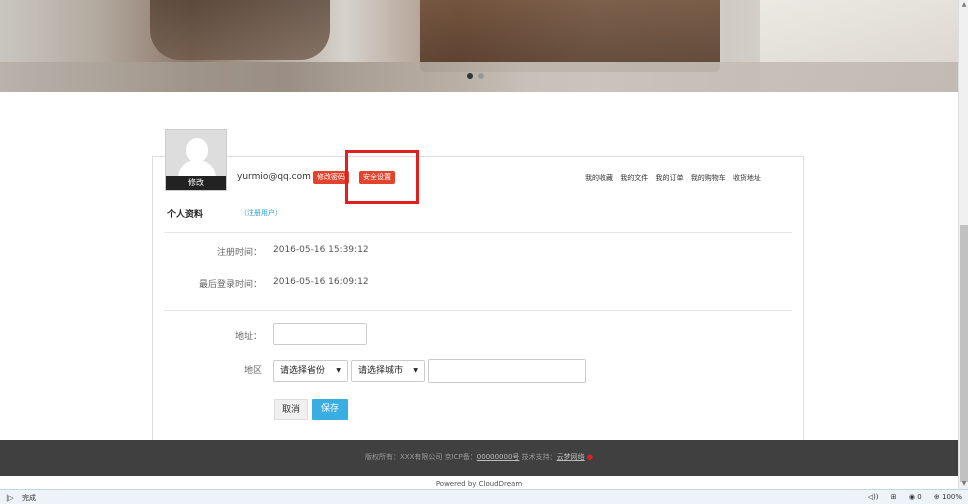 The width and height of the screenshot is (968, 504). I want to click on province-selected-value: 请选择省份, so click(303, 371).